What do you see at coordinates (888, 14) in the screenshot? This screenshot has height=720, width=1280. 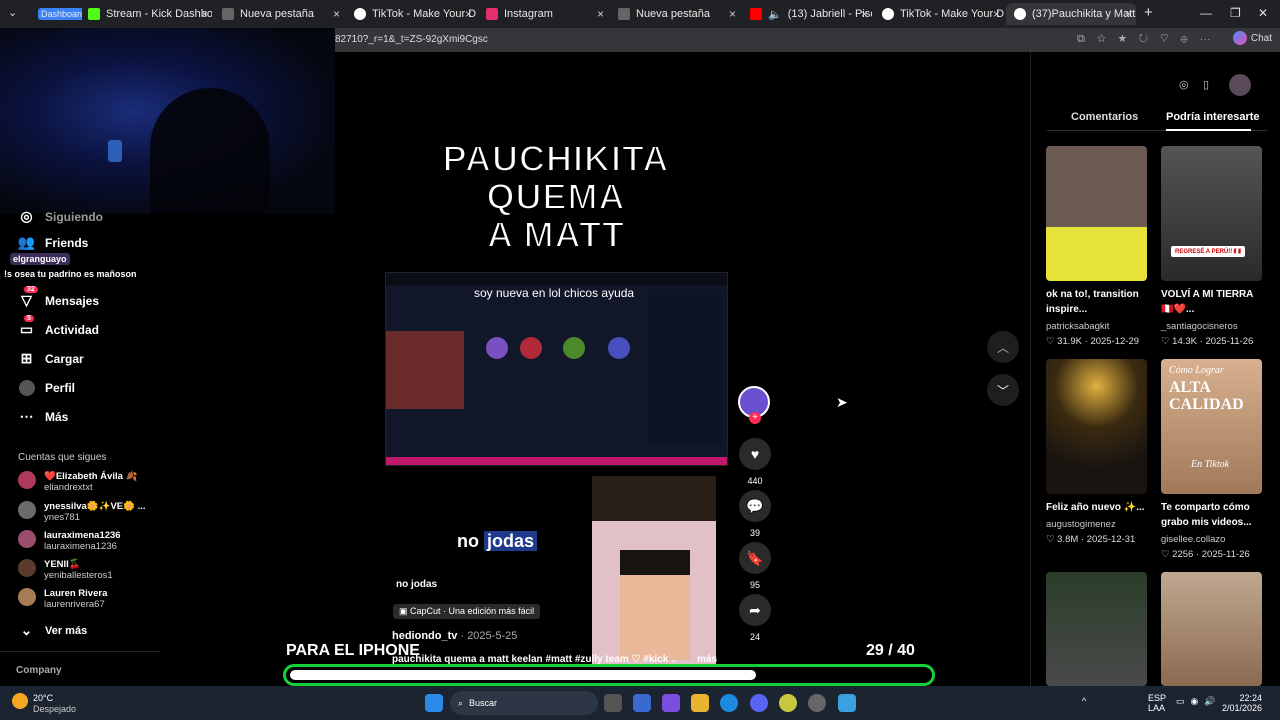 I see `tiktok-favicon-icon` at bounding box center [888, 14].